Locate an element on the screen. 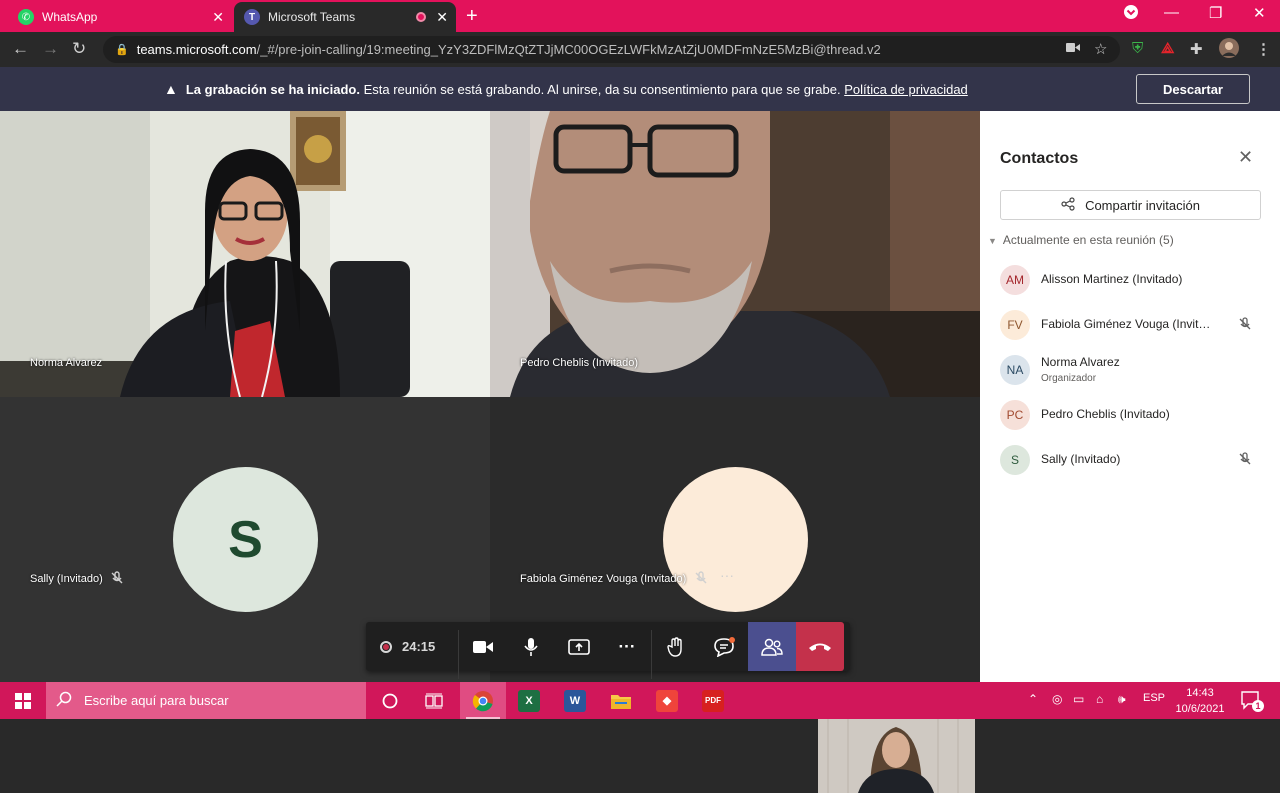  clock: 14:43 10/6/2021 is located at coordinates (1200, 701).